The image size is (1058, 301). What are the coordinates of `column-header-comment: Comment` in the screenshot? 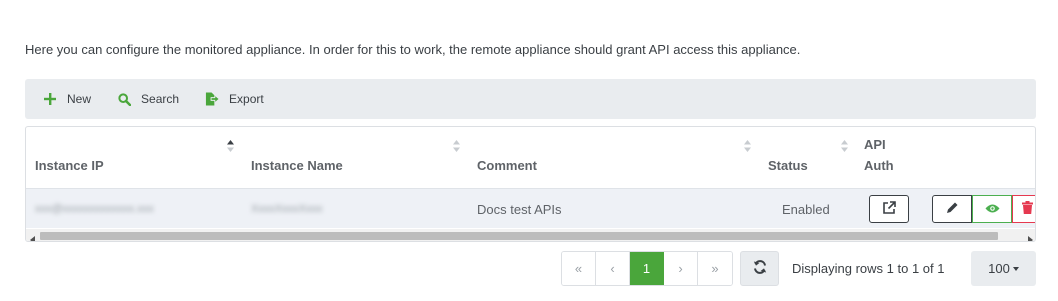 It's located at (613, 157).